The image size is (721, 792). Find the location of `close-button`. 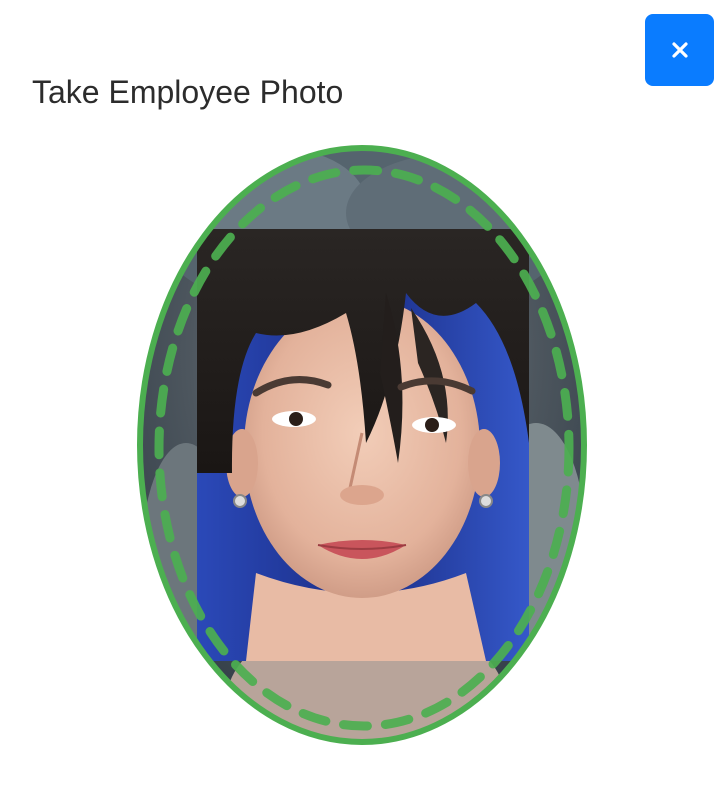

close-button is located at coordinates (679, 50).